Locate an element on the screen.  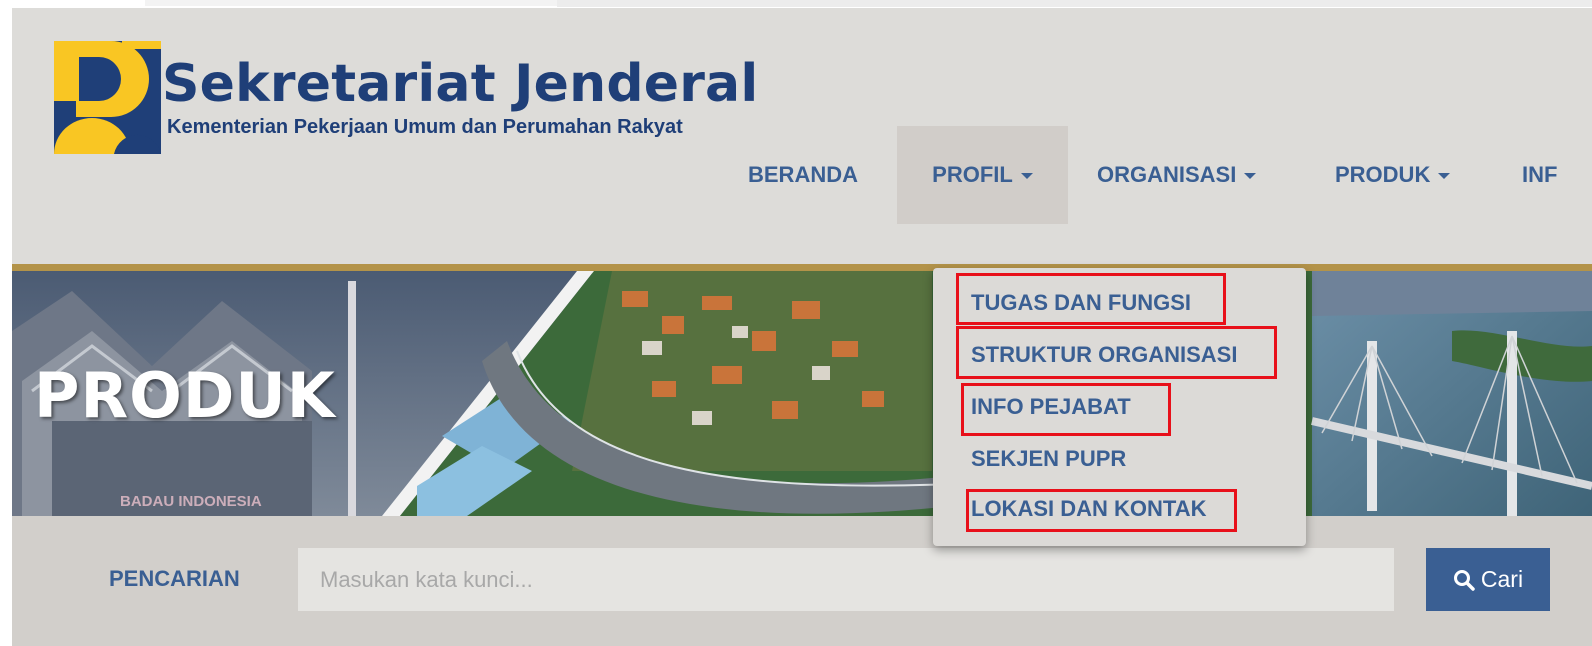
nav-item-label: ORGANISASI is located at coordinates (1167, 174).